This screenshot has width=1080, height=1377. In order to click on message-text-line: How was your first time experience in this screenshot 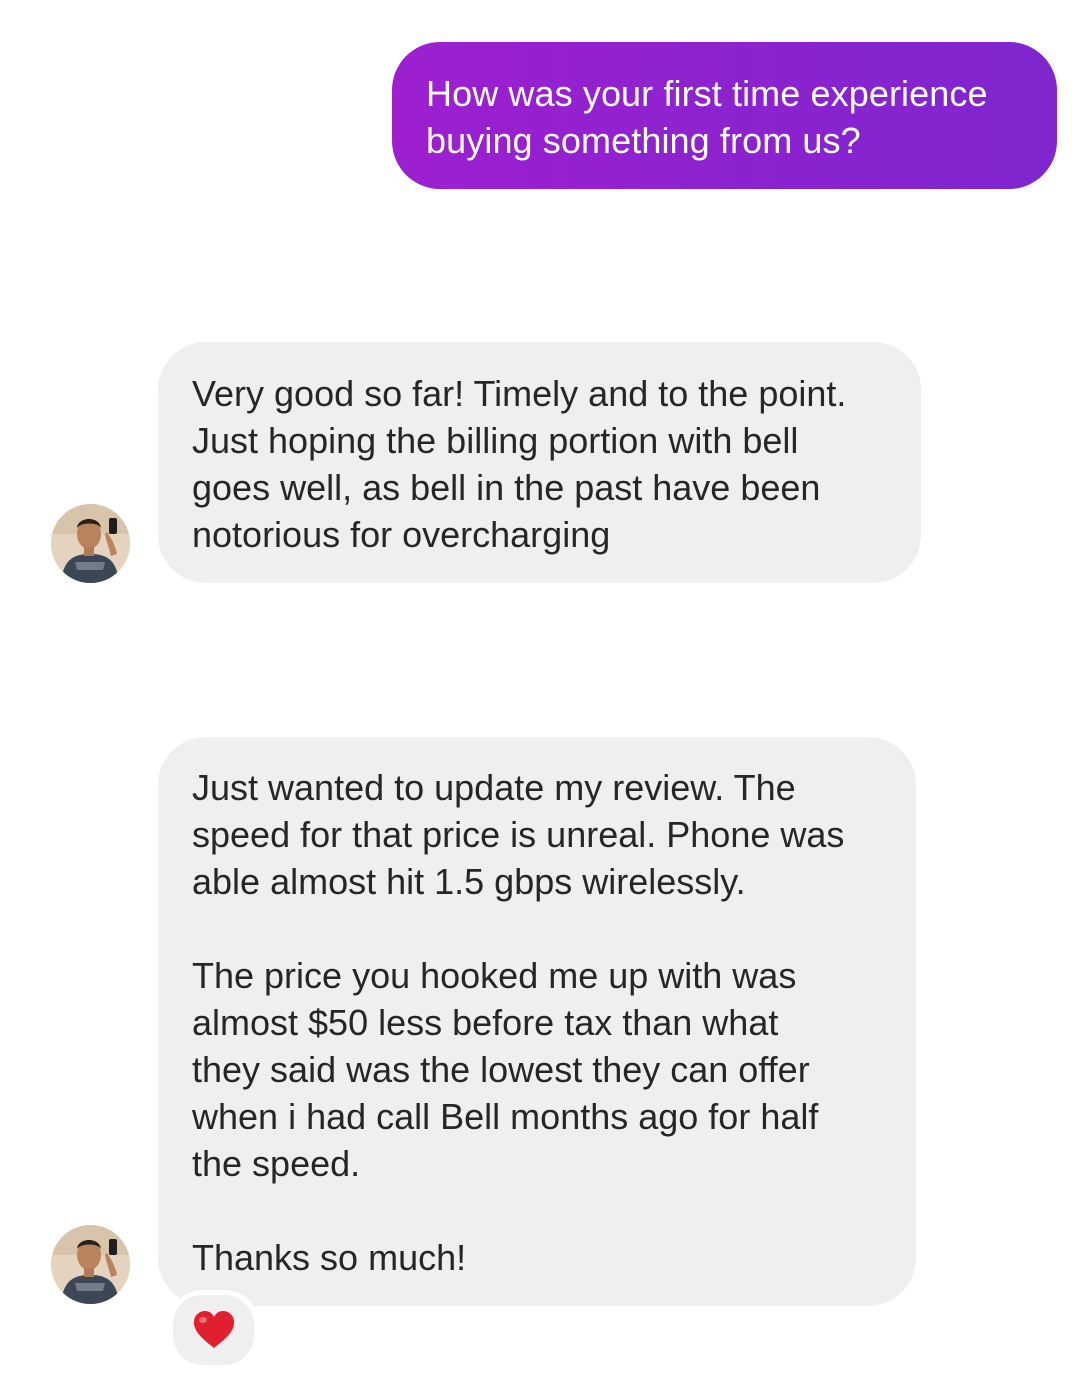, I will do `click(707, 93)`.